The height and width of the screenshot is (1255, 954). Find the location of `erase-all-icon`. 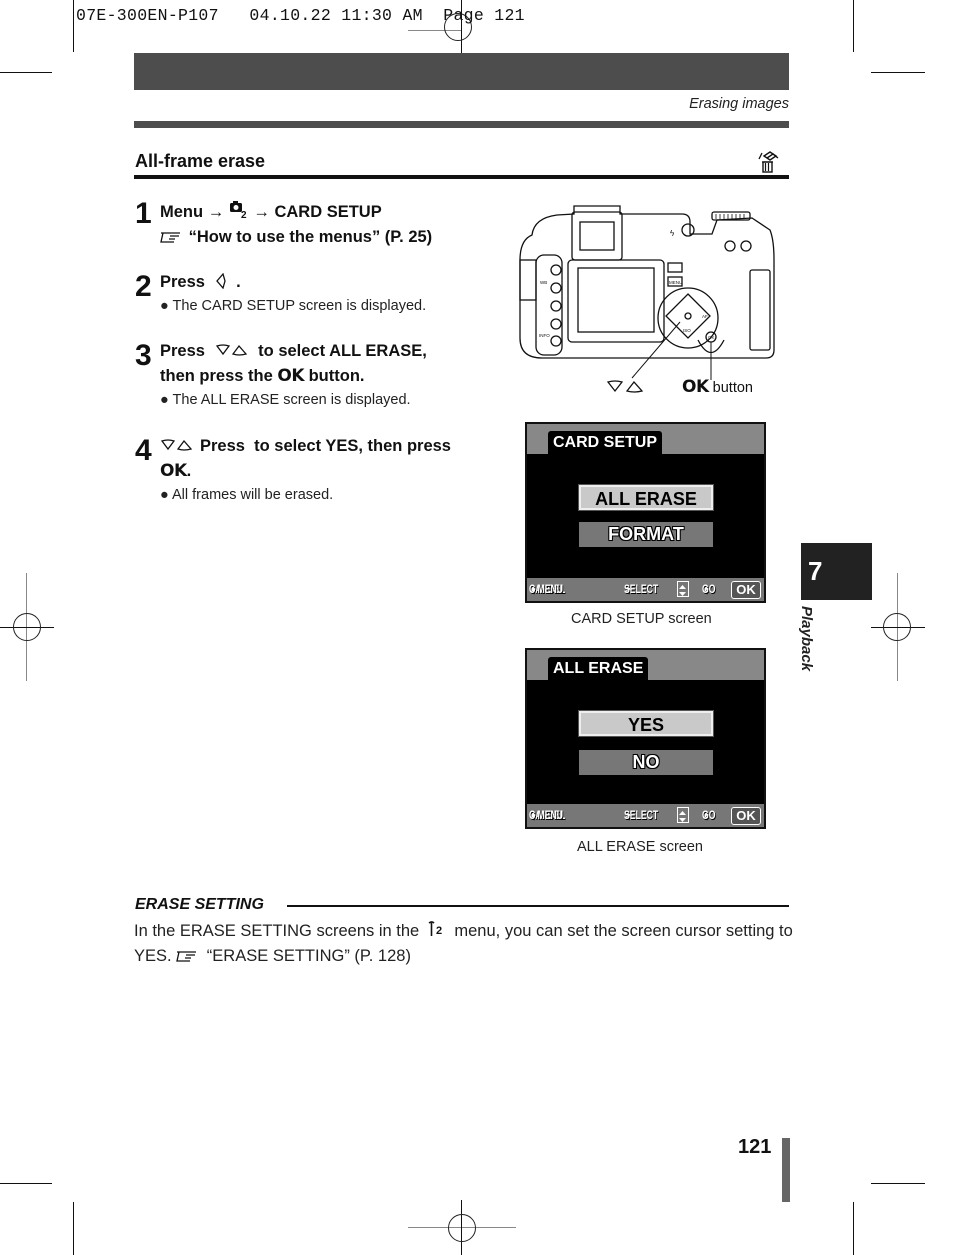

erase-all-icon is located at coordinates (768, 162).